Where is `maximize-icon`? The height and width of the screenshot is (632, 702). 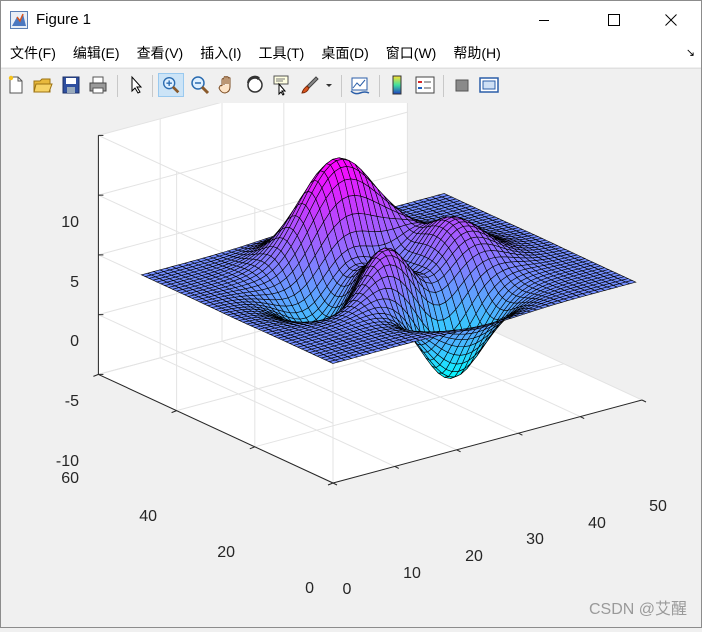 maximize-icon is located at coordinates (614, 20).